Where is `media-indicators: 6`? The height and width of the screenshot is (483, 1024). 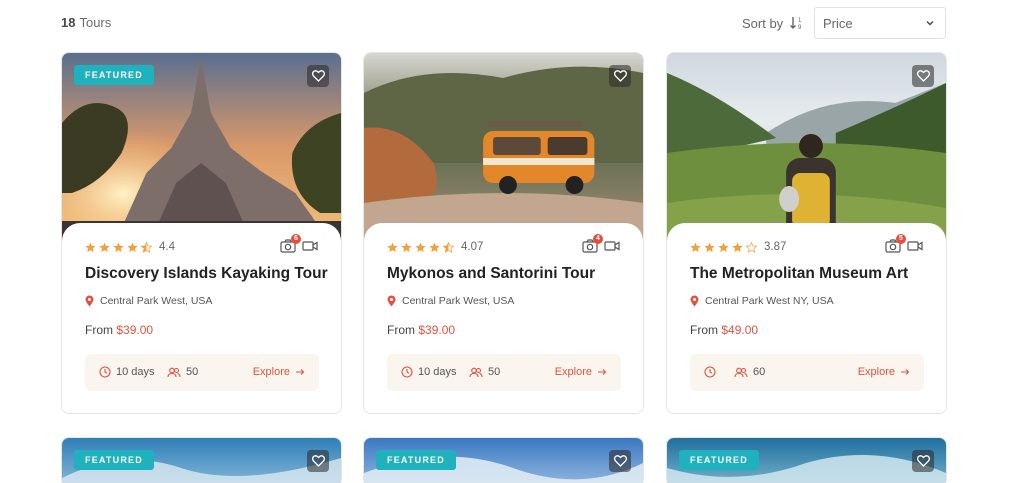 media-indicators: 6 is located at coordinates (299, 243).